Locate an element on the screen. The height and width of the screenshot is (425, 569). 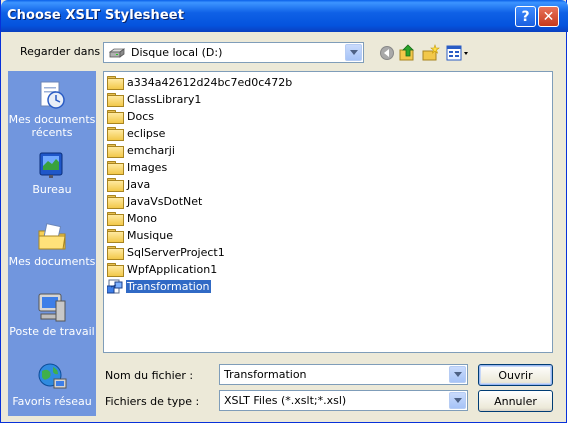
cancel-button: Annuler is located at coordinates (515, 401).